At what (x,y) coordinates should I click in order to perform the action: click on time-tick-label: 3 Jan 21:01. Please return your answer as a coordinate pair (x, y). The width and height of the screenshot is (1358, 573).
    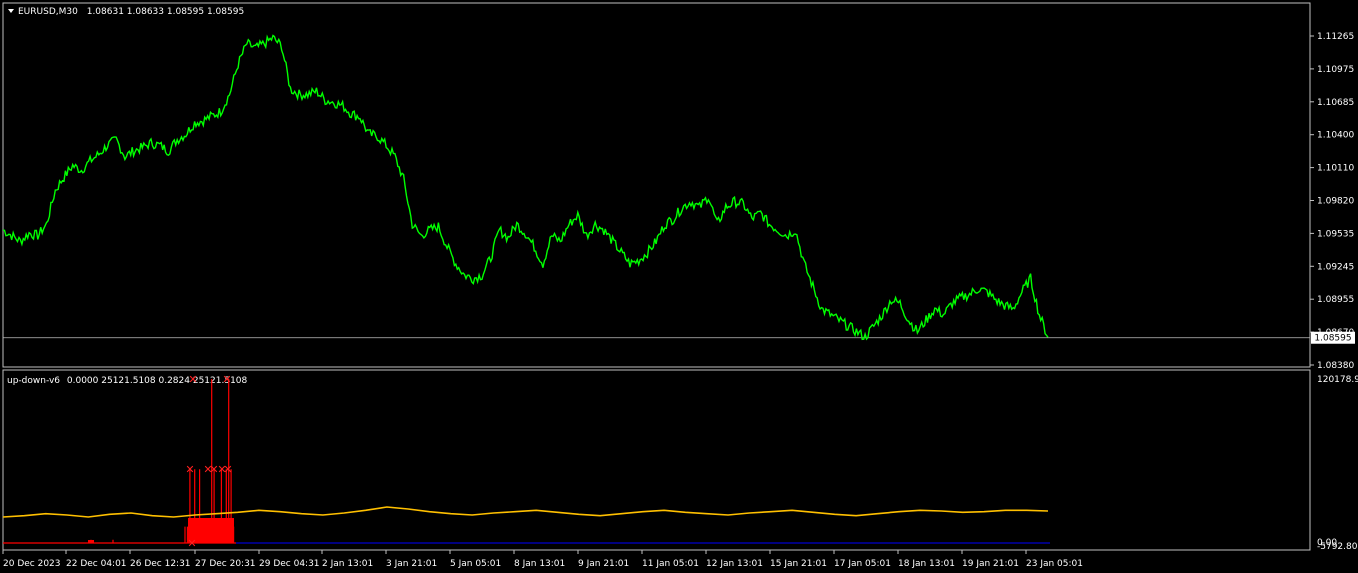
    Looking at the image, I should click on (411, 564).